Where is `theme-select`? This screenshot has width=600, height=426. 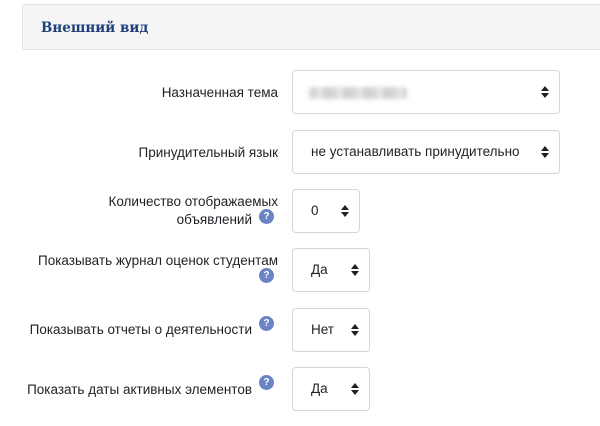 theme-select is located at coordinates (426, 92).